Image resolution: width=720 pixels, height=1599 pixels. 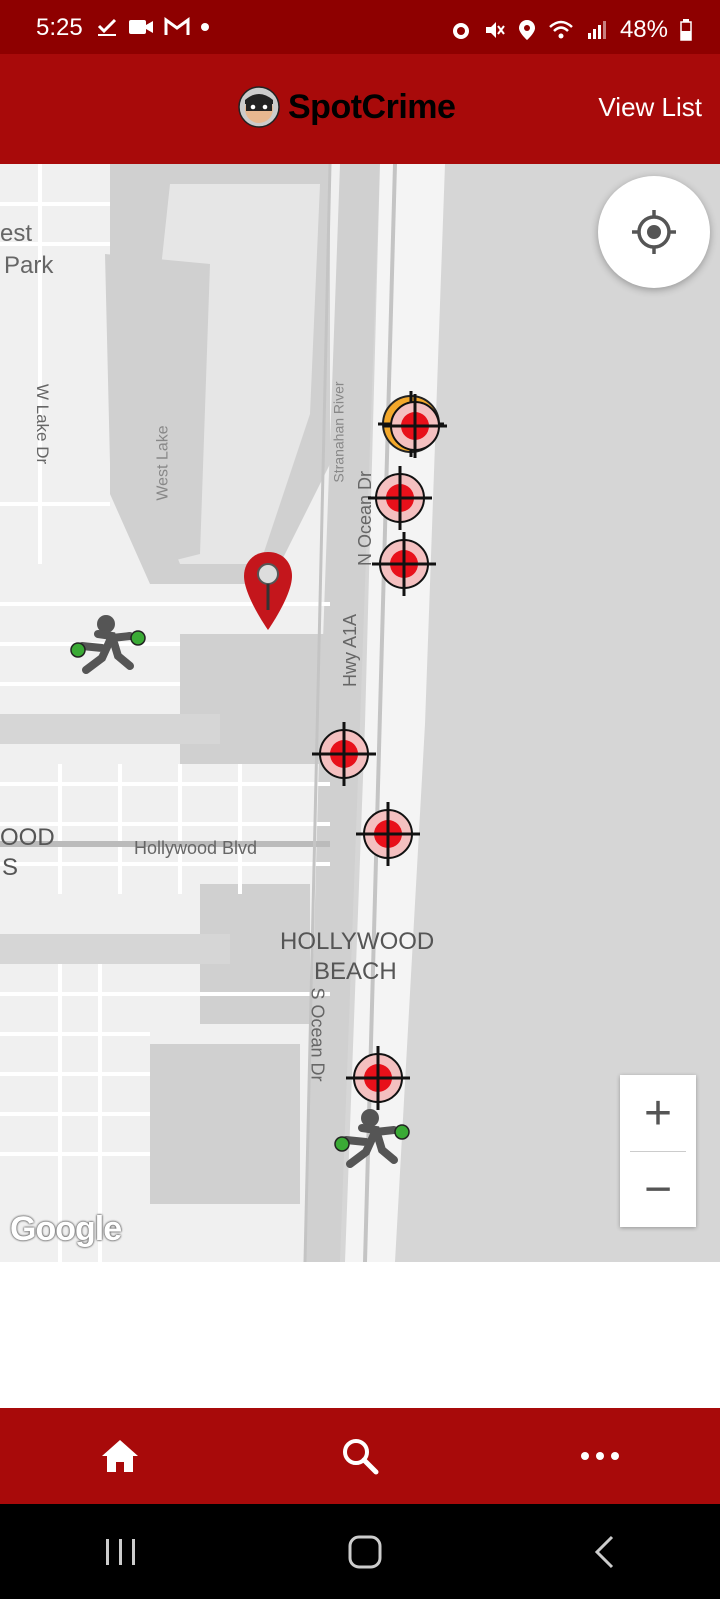 What do you see at coordinates (205, 27) in the screenshot?
I see `dot-icon` at bounding box center [205, 27].